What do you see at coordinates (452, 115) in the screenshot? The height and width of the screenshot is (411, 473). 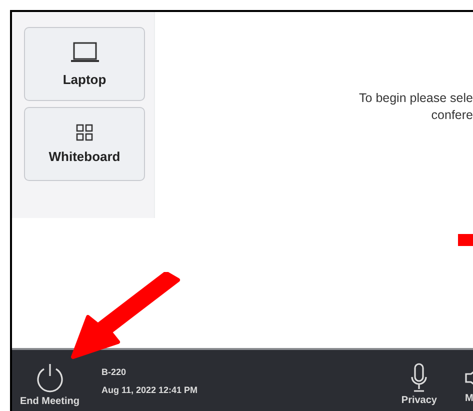 I see `instruction-text: confere` at bounding box center [452, 115].